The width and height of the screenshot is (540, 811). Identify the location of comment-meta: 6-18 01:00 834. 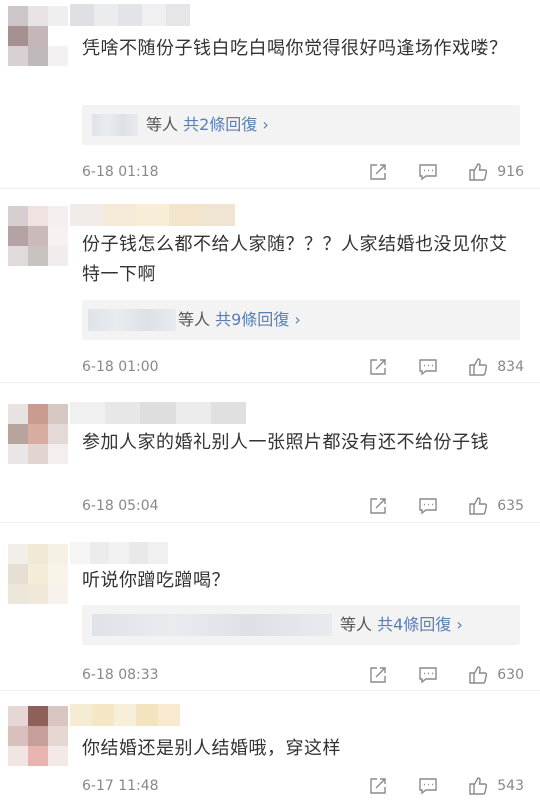
(303, 367).